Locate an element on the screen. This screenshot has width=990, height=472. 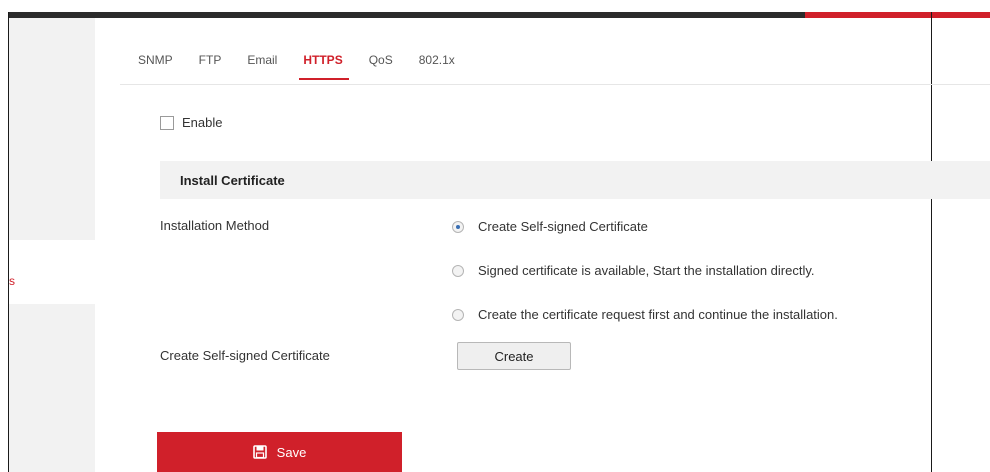
tab-8021x: 802.1x is located at coordinates (437, 66).